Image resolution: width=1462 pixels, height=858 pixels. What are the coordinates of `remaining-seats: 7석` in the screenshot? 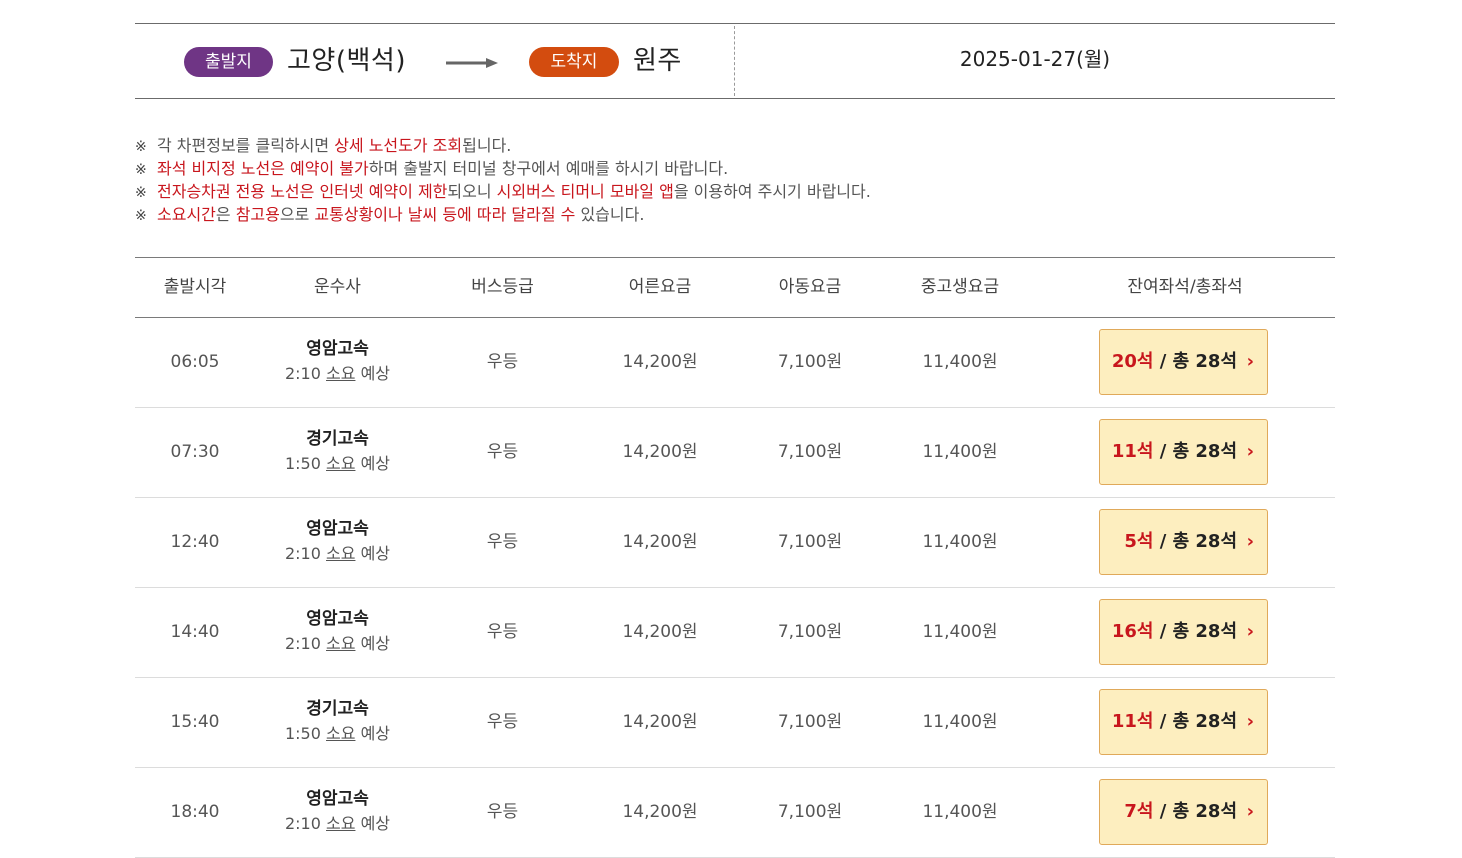 It's located at (1139, 811).